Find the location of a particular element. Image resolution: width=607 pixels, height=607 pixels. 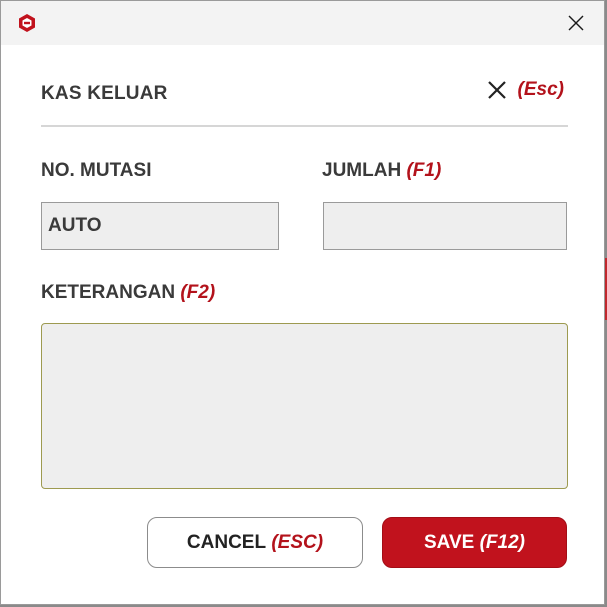

no-mutasi-label: NO. MUTASI is located at coordinates (96, 171).